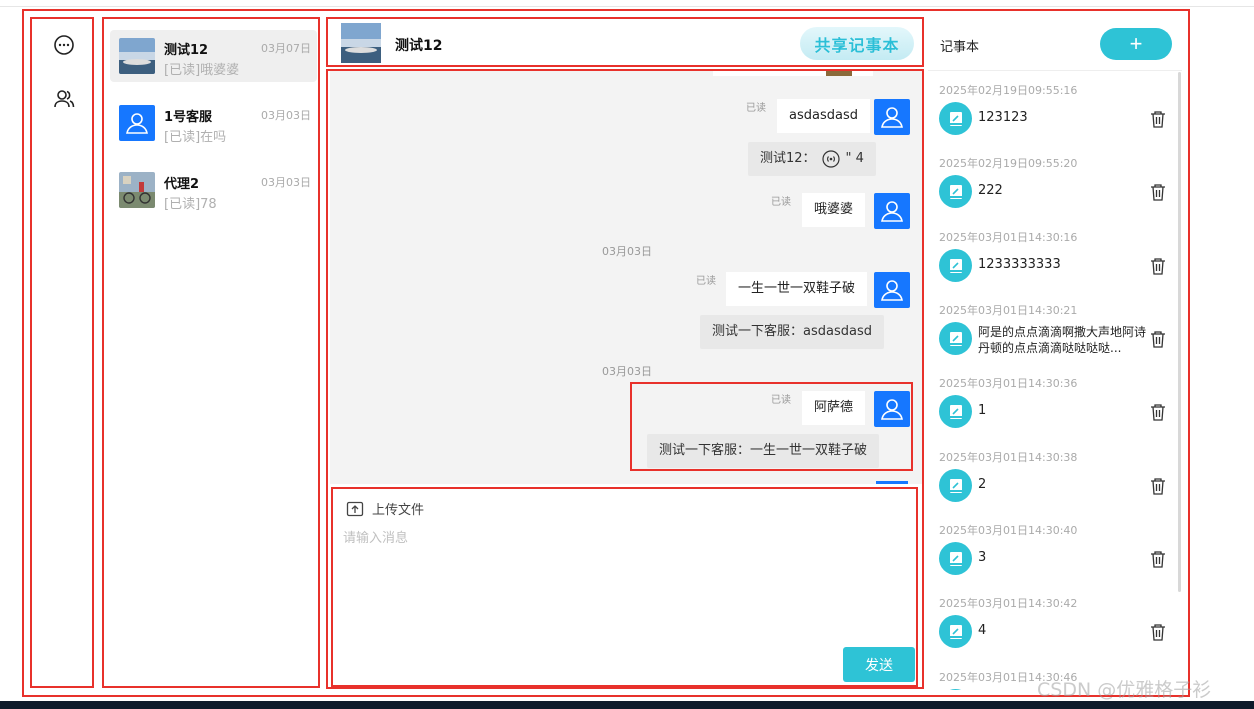 This screenshot has width=1254, height=709. I want to click on shared-notebook-button: 共享记事本, so click(857, 43).